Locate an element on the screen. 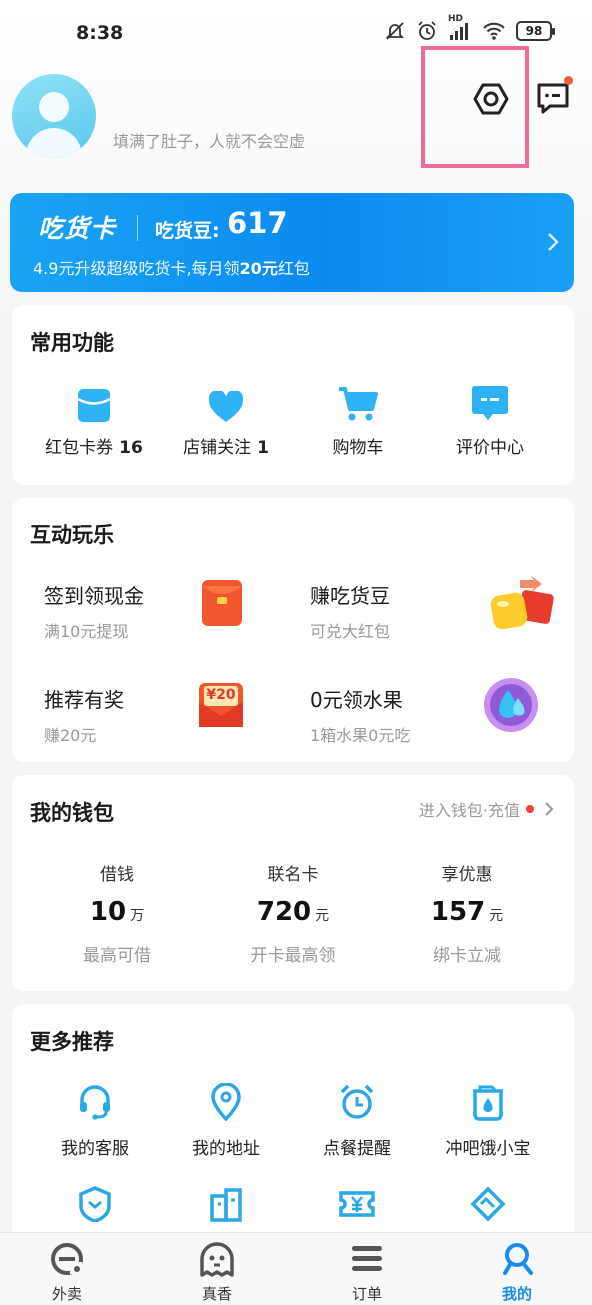 The height and width of the screenshot is (1305, 592). foodie-card: 吃货卡 吃货豆: 617 4.9元升级超级吃货卡,每月领20元红包 is located at coordinates (292, 242).